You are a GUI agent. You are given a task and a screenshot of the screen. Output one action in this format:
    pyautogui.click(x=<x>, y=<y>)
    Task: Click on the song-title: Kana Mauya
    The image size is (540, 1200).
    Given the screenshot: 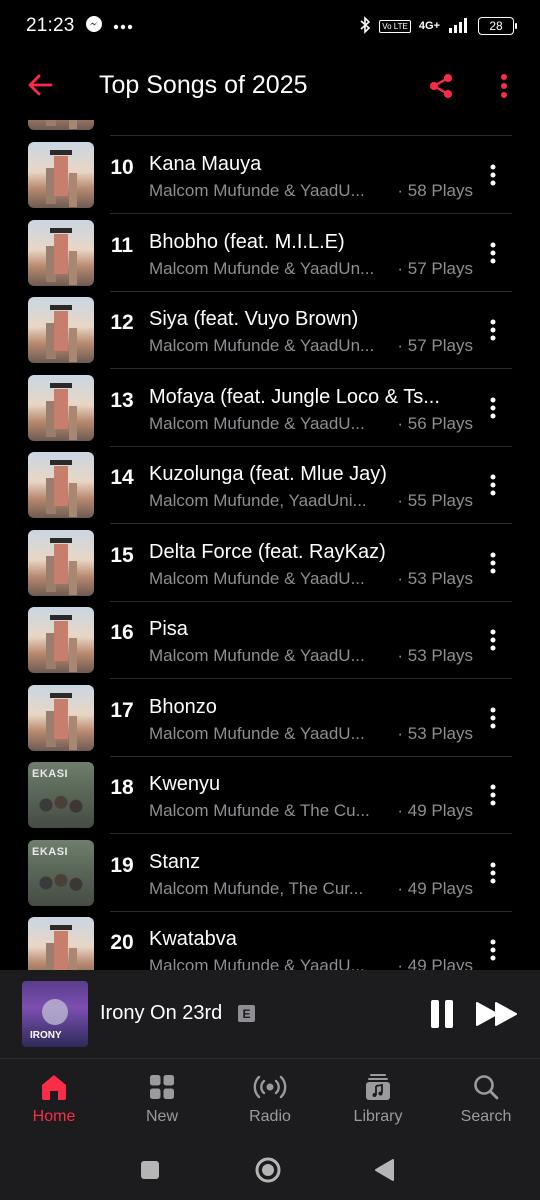 What is the action you would take?
    pyautogui.click(x=205, y=164)
    